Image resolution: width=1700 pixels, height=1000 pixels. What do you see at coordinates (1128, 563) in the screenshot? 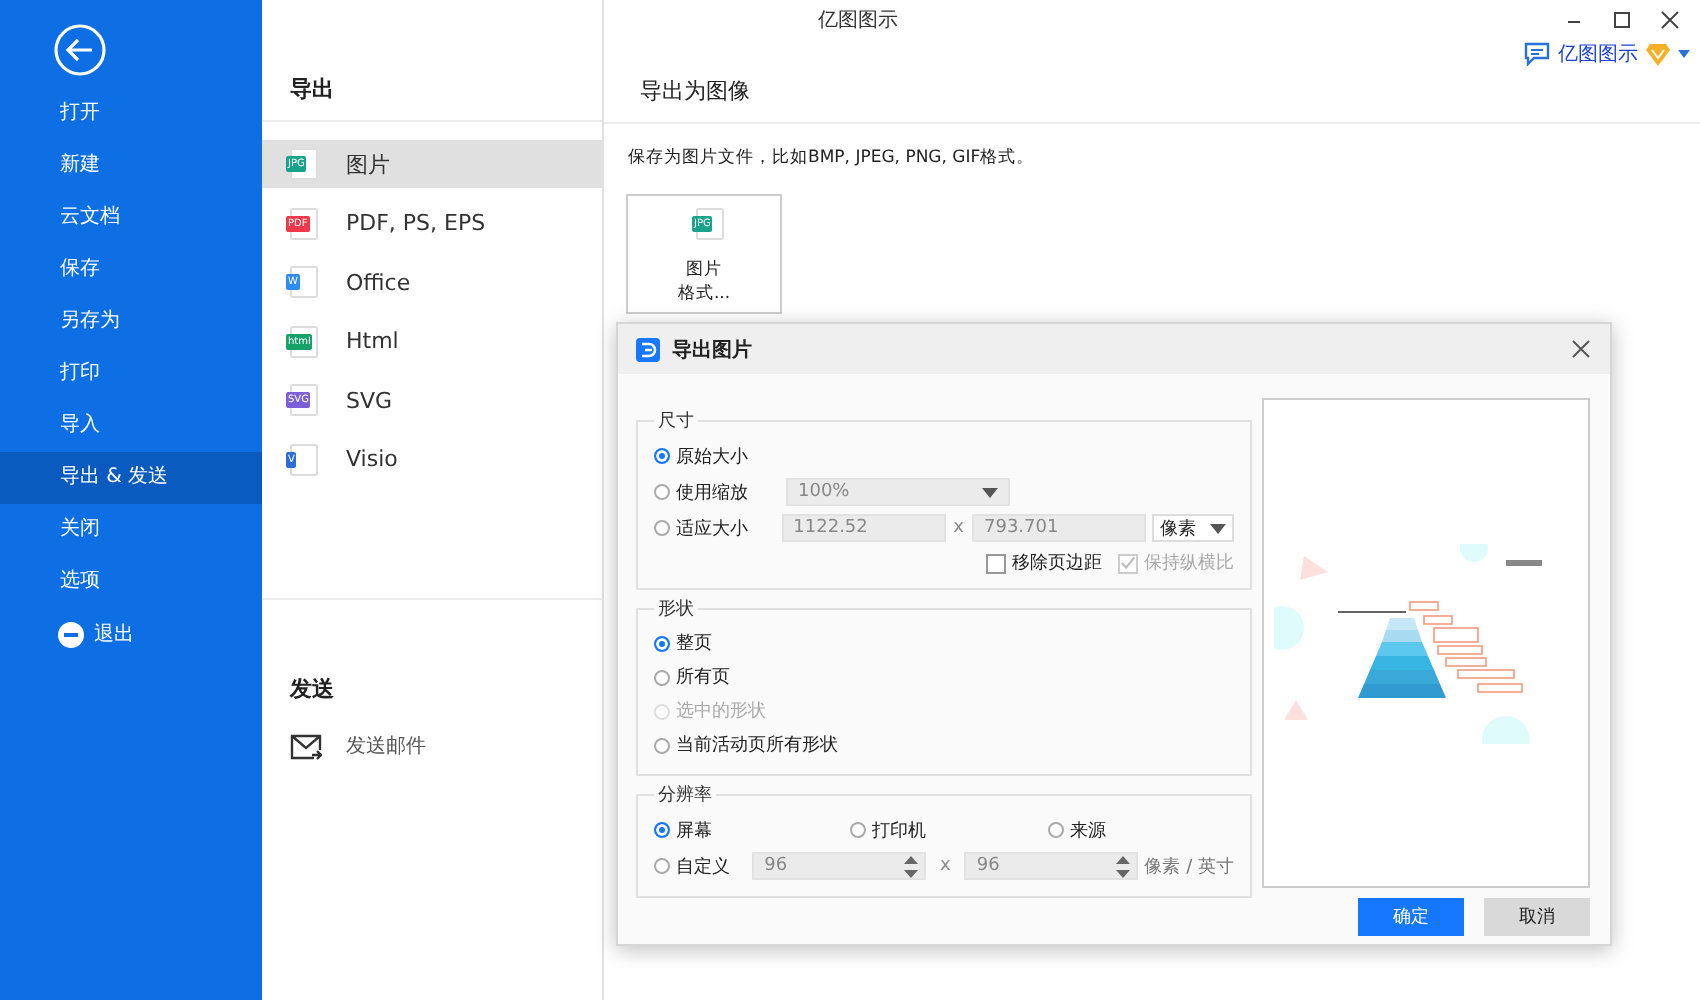
I see `check-icon` at bounding box center [1128, 563].